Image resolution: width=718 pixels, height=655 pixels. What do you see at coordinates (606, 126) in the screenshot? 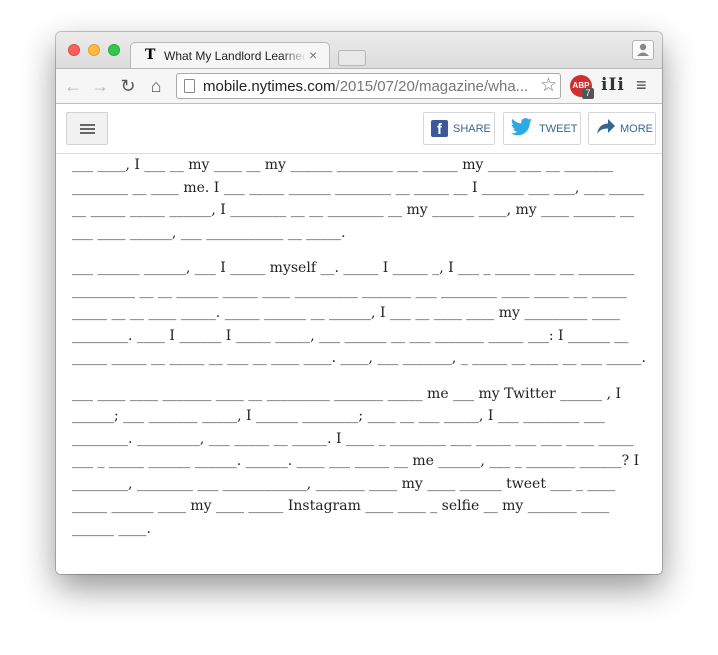
I see `share-arrow-svg` at bounding box center [606, 126].